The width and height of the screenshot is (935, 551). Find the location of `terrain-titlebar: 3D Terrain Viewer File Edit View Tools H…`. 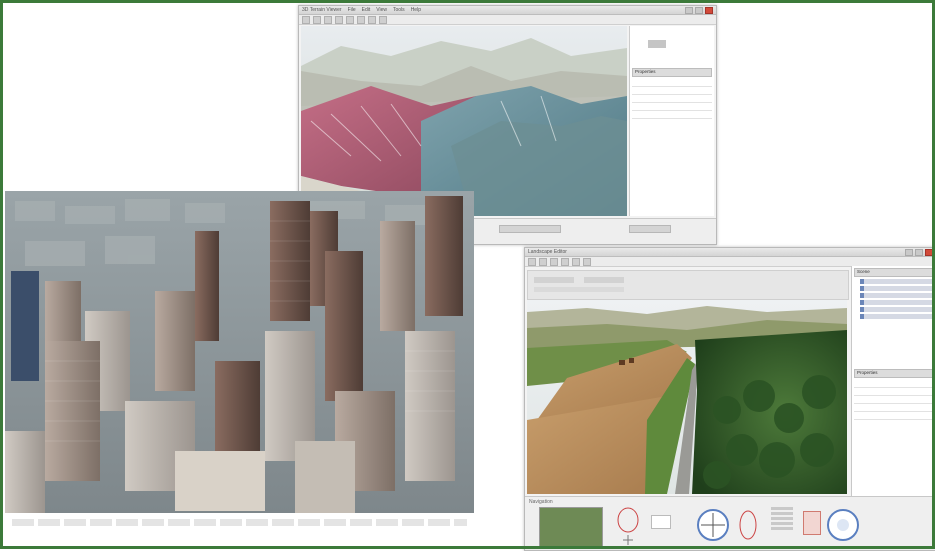

terrain-titlebar: 3D Terrain Viewer File Edit View Tools H… is located at coordinates (507, 10).